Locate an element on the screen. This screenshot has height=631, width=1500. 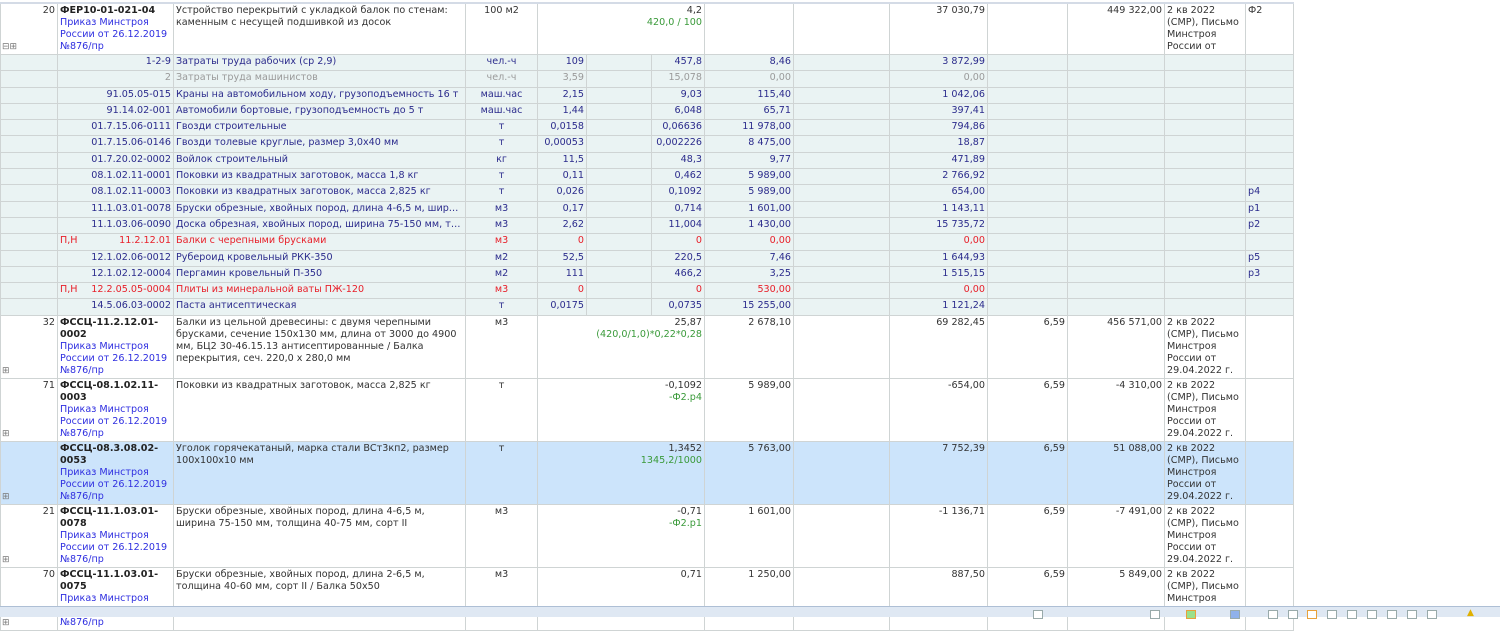
quantity: -0,71 is located at coordinates (690, 511).